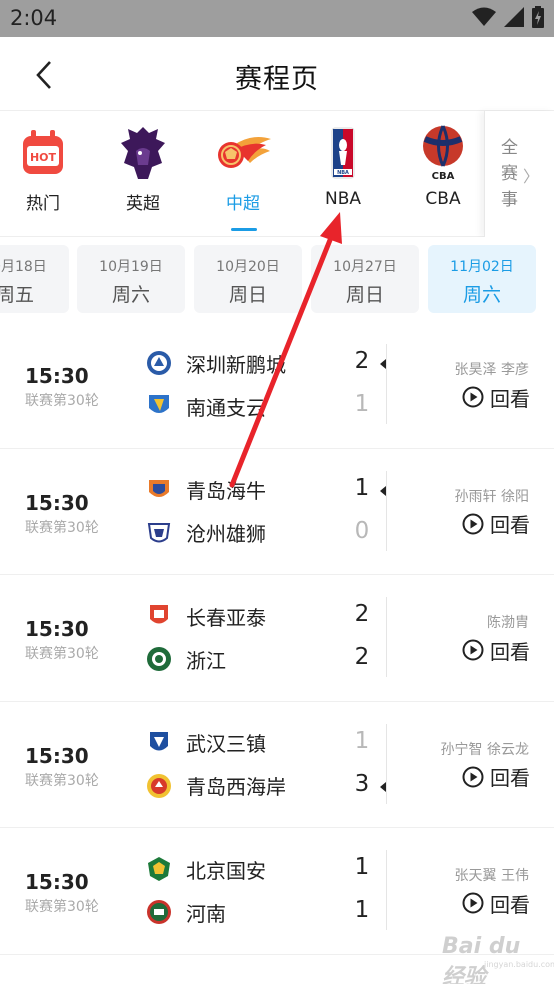 The image size is (554, 984). What do you see at coordinates (43, 153) in the screenshot?
I see `hot-icon: HOT` at bounding box center [43, 153].